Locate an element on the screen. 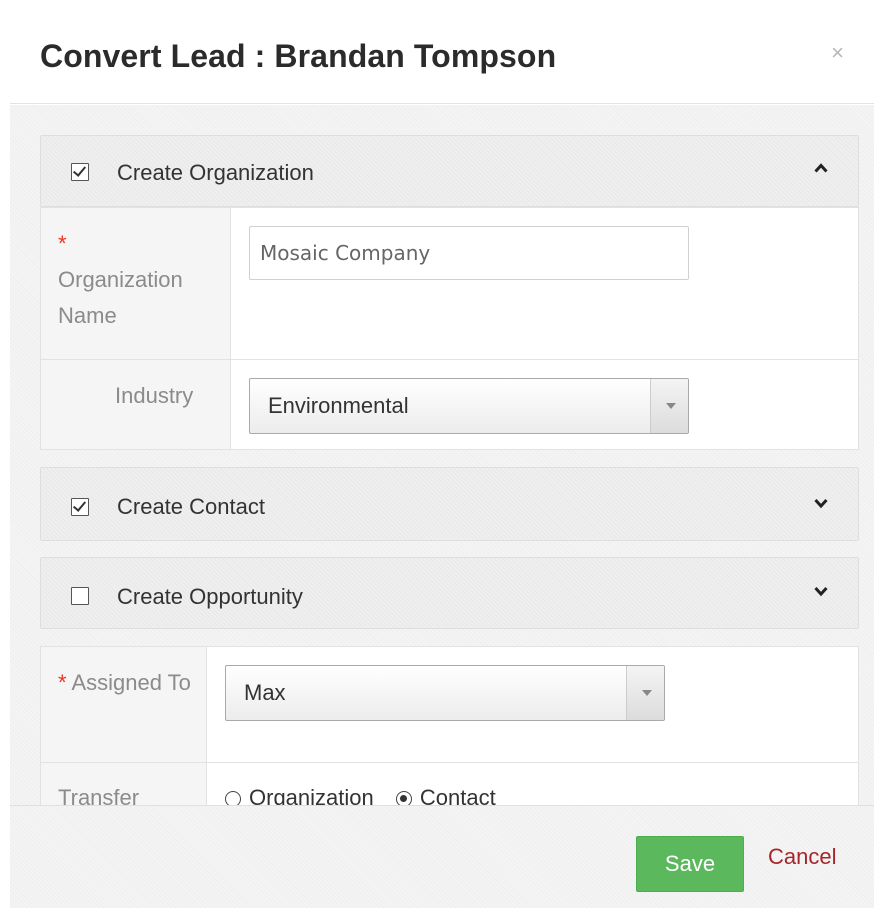 The height and width of the screenshot is (908, 874). assigned-to-select: Max is located at coordinates (445, 693).